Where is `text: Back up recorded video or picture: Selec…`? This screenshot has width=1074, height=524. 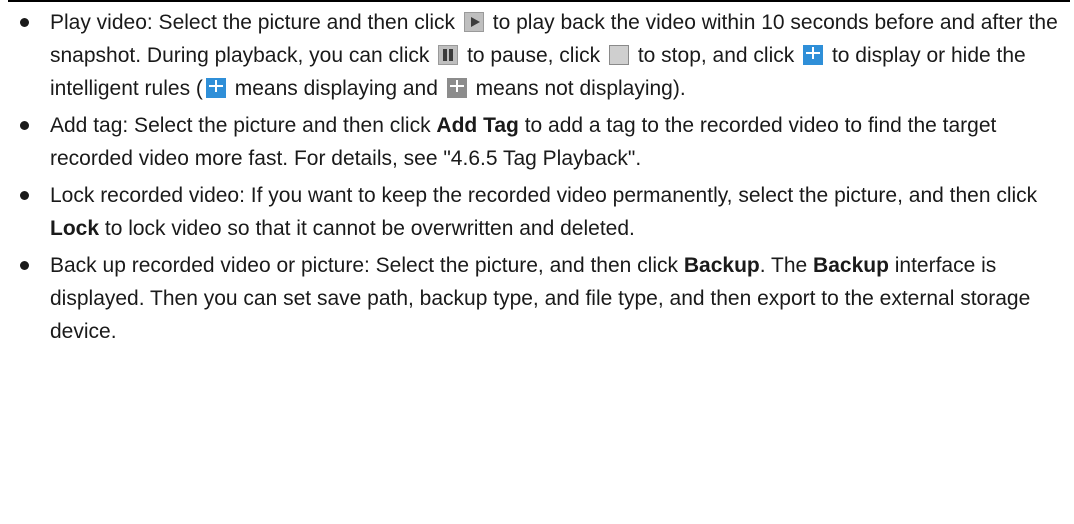 text: Back up recorded video or picture: Selec… is located at coordinates (364, 265).